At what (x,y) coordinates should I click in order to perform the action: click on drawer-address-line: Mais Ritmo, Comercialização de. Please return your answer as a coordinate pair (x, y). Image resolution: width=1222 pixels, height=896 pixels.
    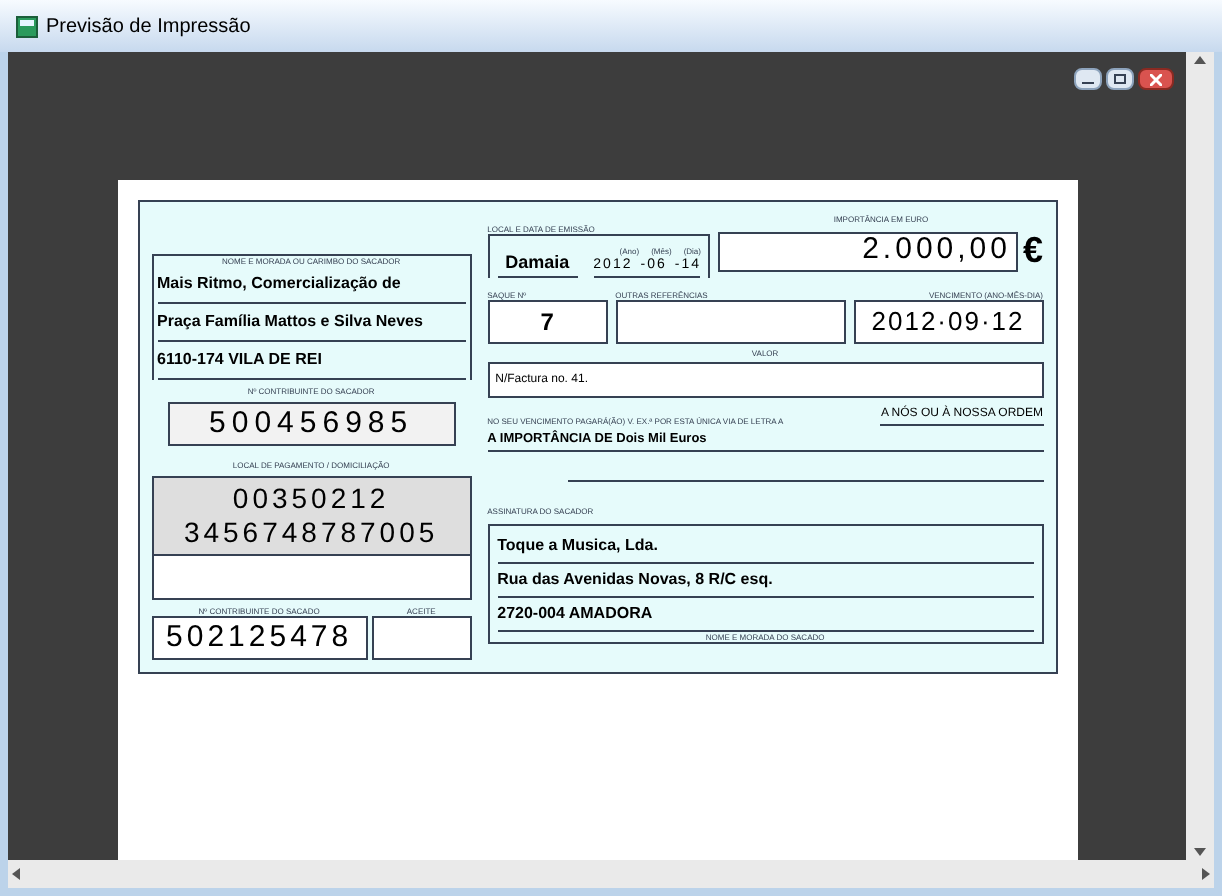
    Looking at the image, I should click on (311, 285).